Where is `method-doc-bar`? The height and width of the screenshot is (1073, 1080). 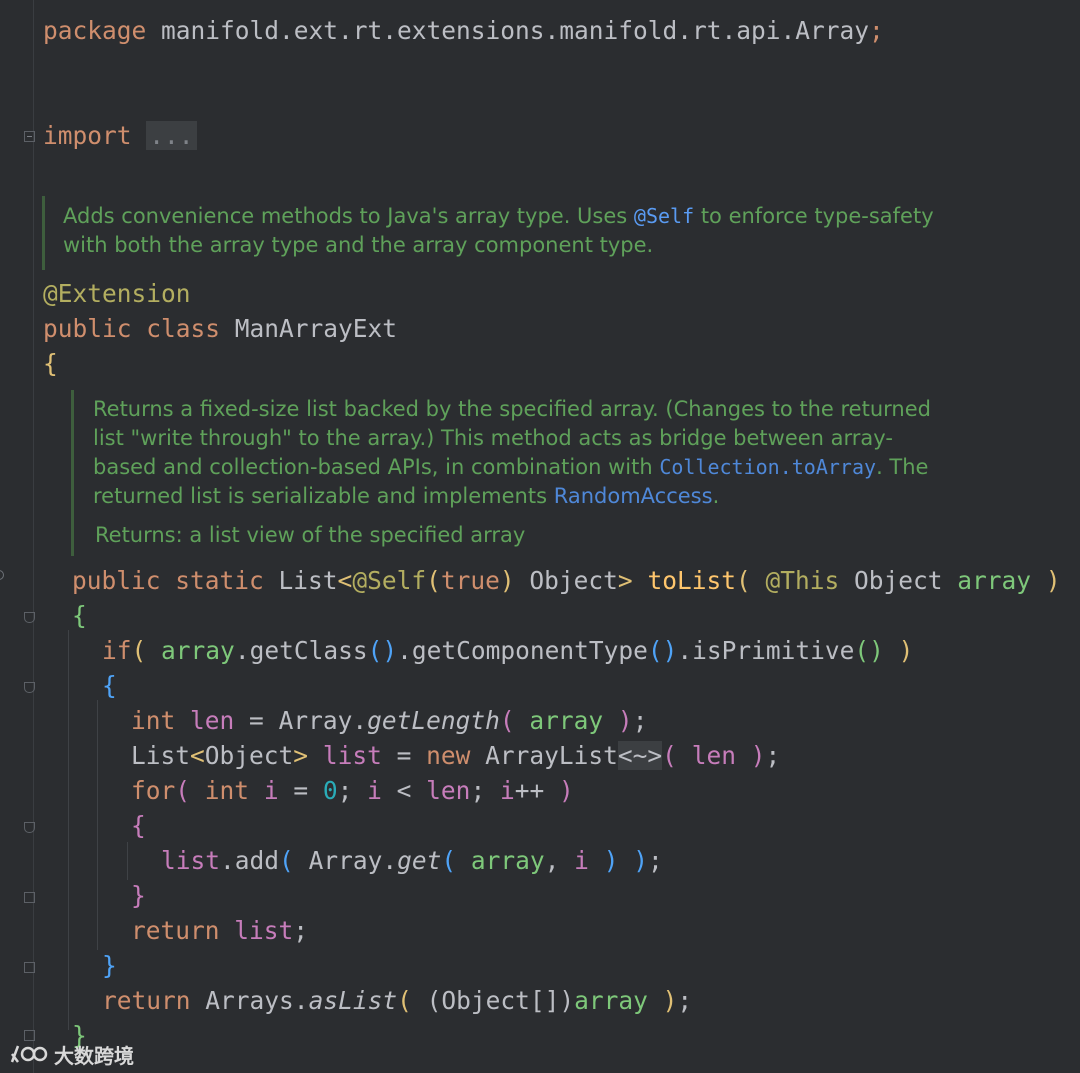
method-doc-bar is located at coordinates (72, 473).